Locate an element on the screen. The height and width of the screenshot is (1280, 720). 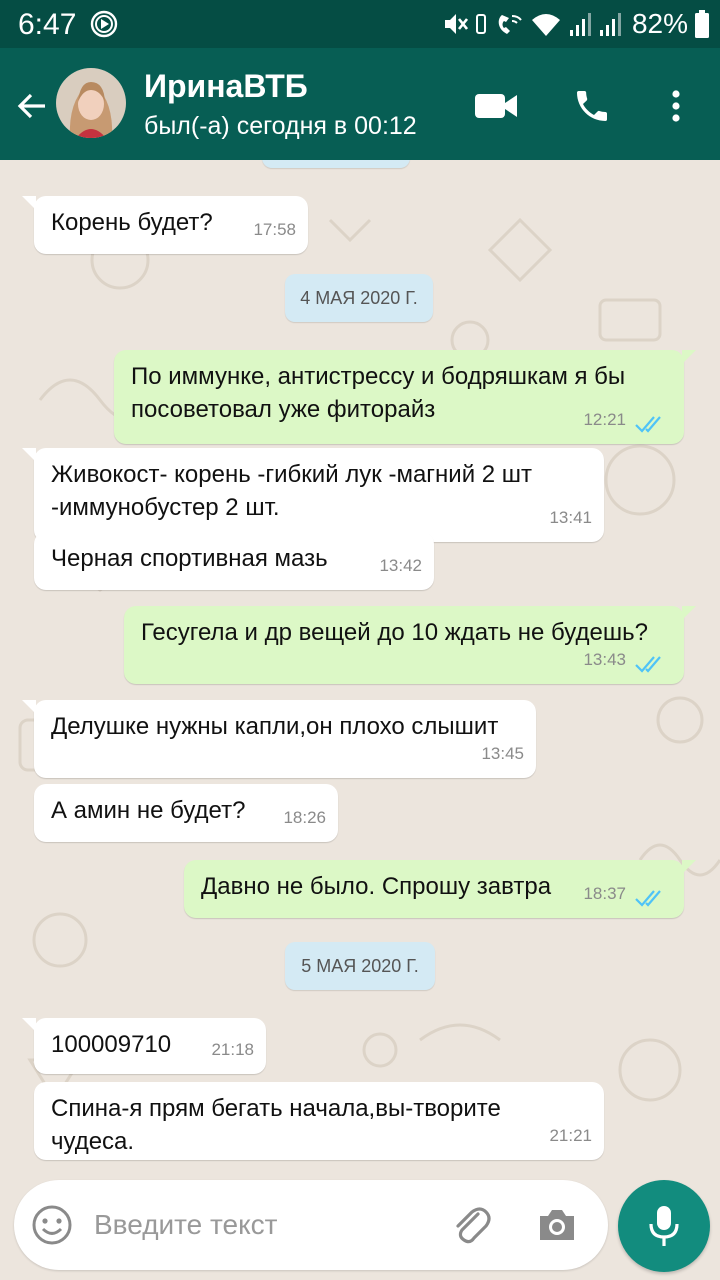
message-time: 21:18 is located at coordinates (232, 1049).